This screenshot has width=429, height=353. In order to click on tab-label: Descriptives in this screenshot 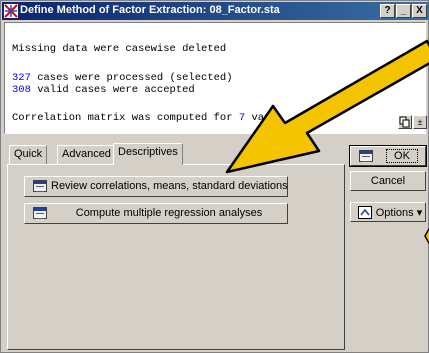, I will do `click(148, 152)`.